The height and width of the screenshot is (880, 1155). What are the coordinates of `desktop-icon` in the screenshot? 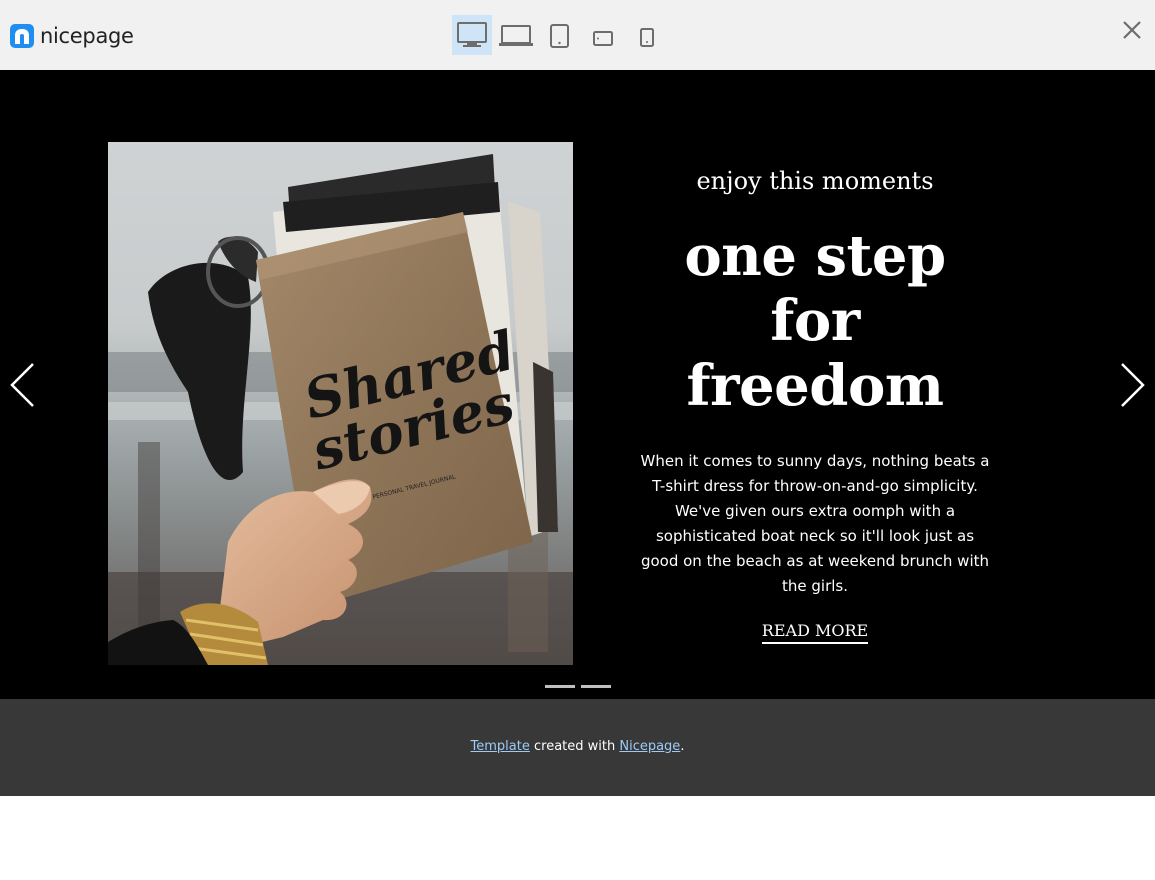 It's located at (472, 34).